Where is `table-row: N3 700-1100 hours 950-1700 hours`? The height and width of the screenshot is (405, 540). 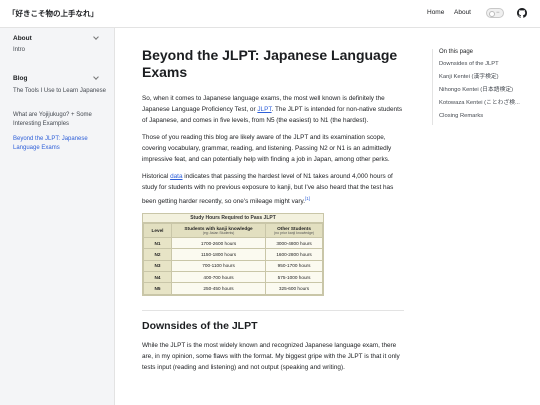 table-row: N3 700-1100 hours 950-1700 hours is located at coordinates (233, 266).